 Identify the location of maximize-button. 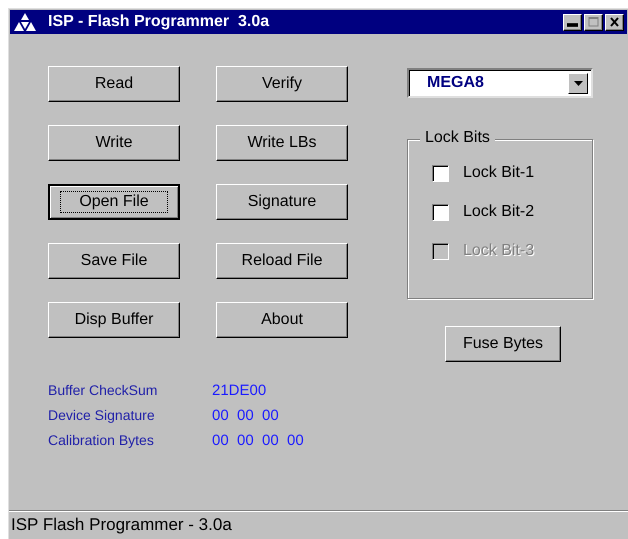
(593, 22).